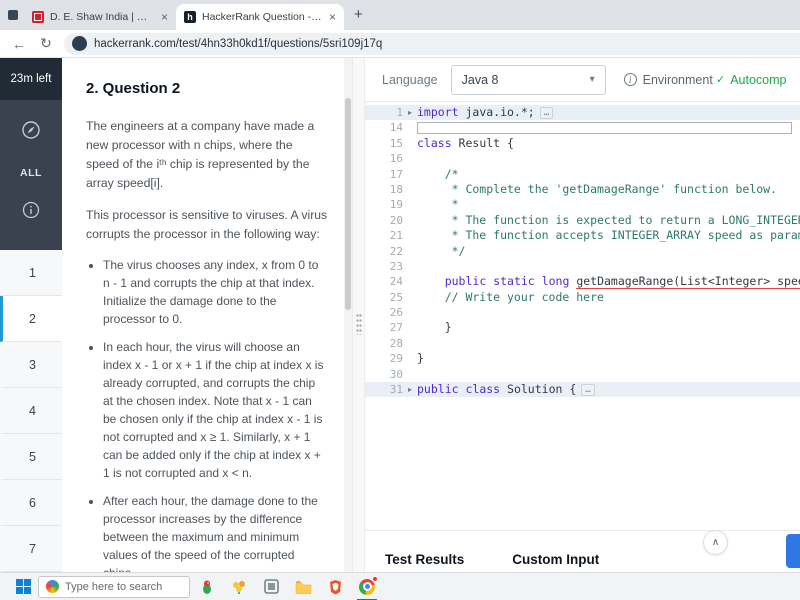 The height and width of the screenshot is (600, 800). What do you see at coordinates (348, 204) in the screenshot?
I see `scrollbar-thumb` at bounding box center [348, 204].